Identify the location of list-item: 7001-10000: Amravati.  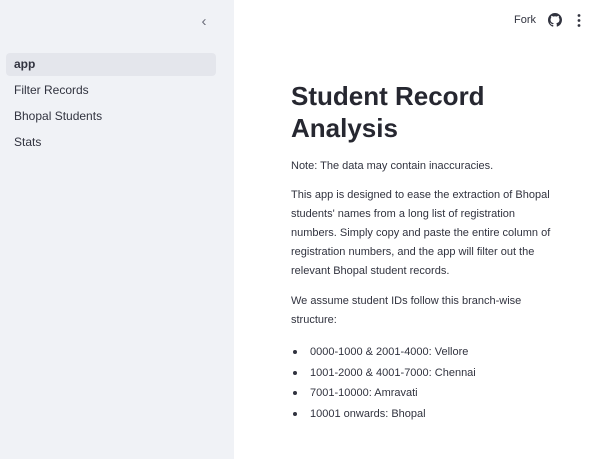
(426, 393).